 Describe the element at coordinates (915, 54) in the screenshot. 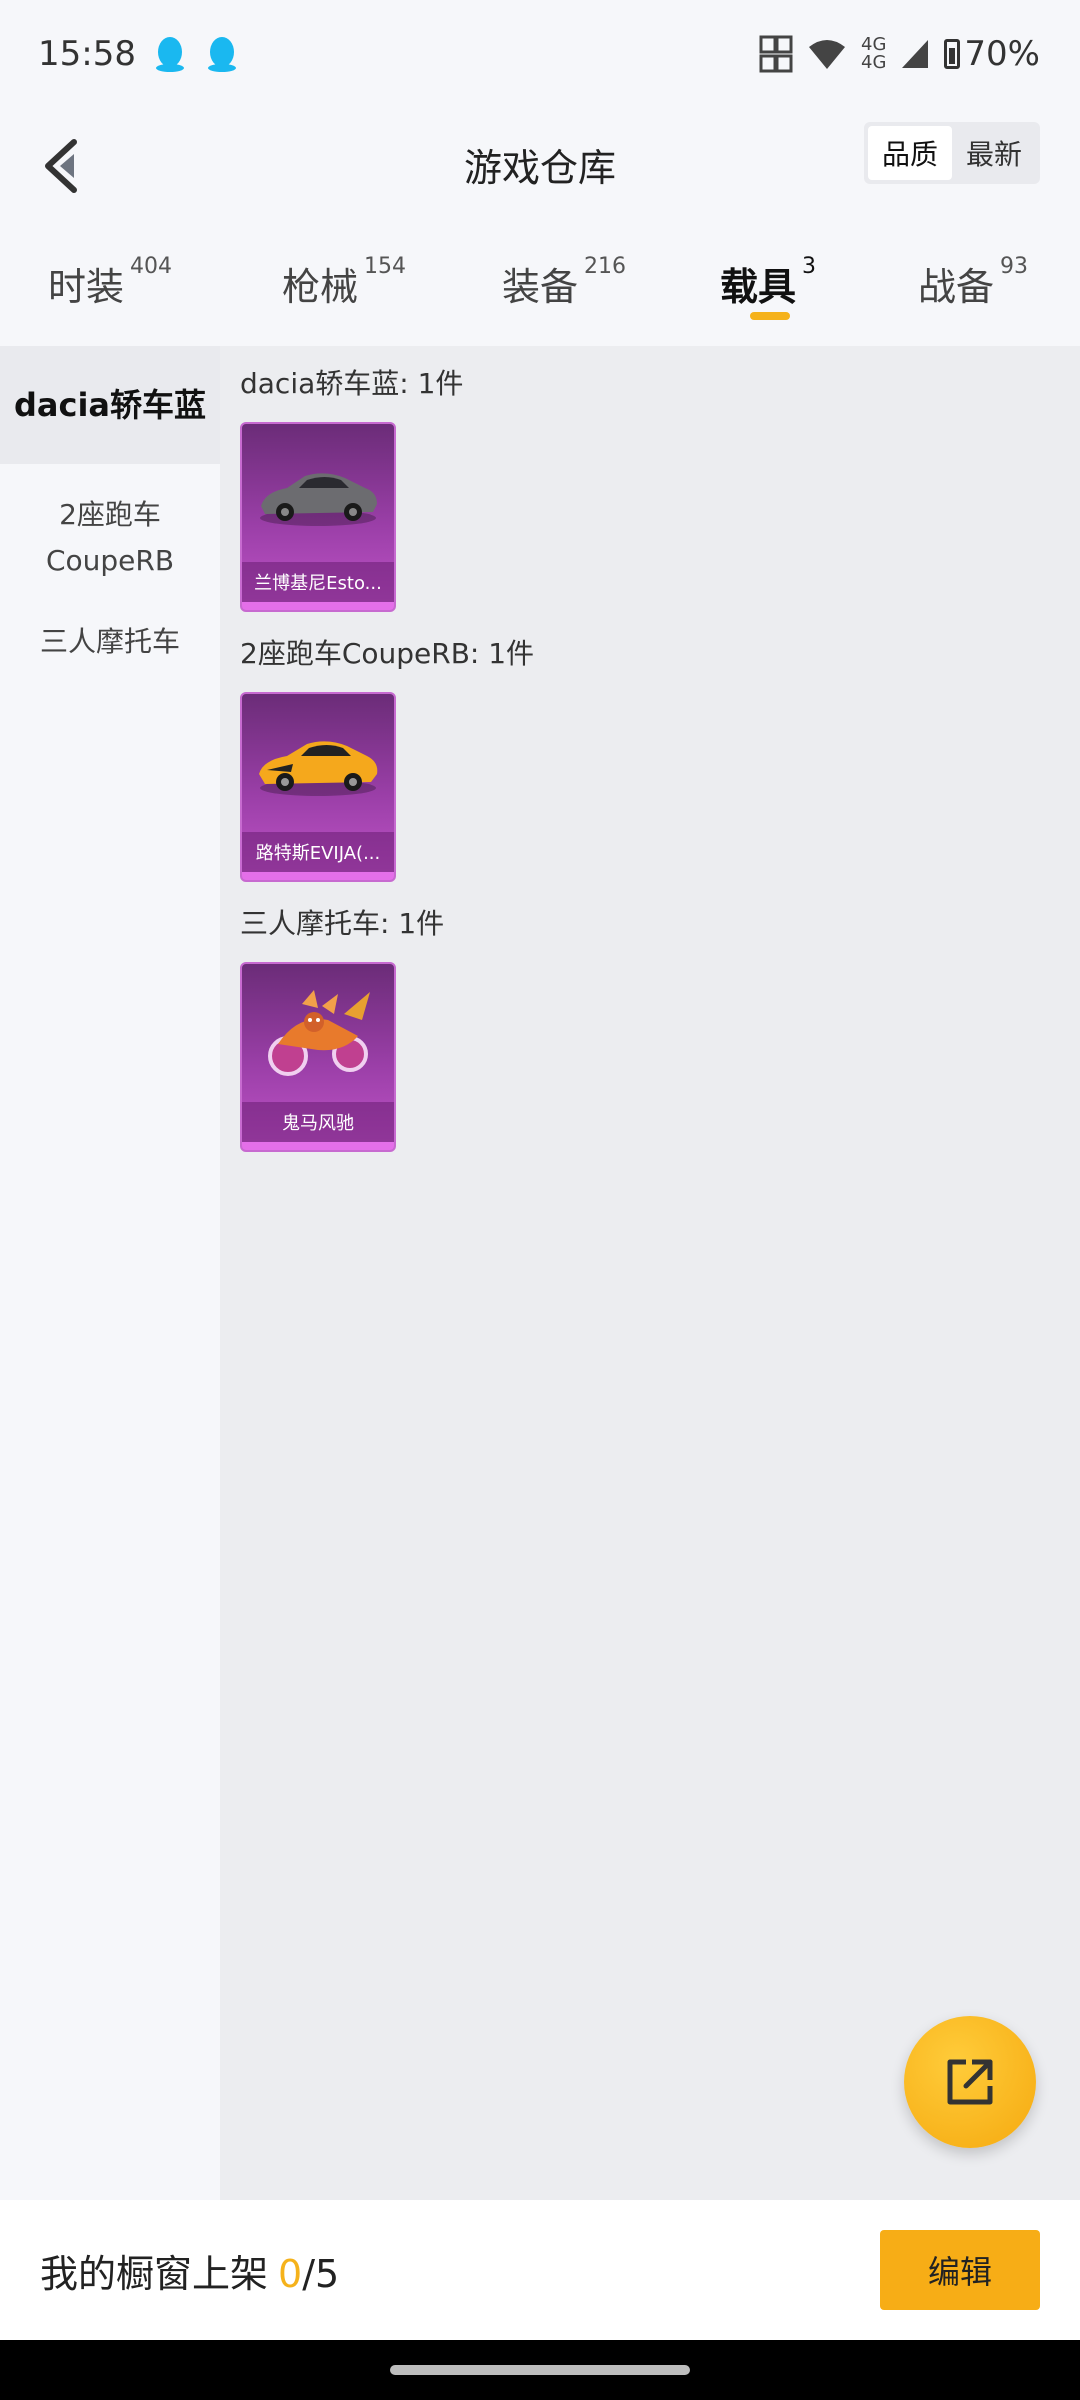

I see `signal-icon` at that location.